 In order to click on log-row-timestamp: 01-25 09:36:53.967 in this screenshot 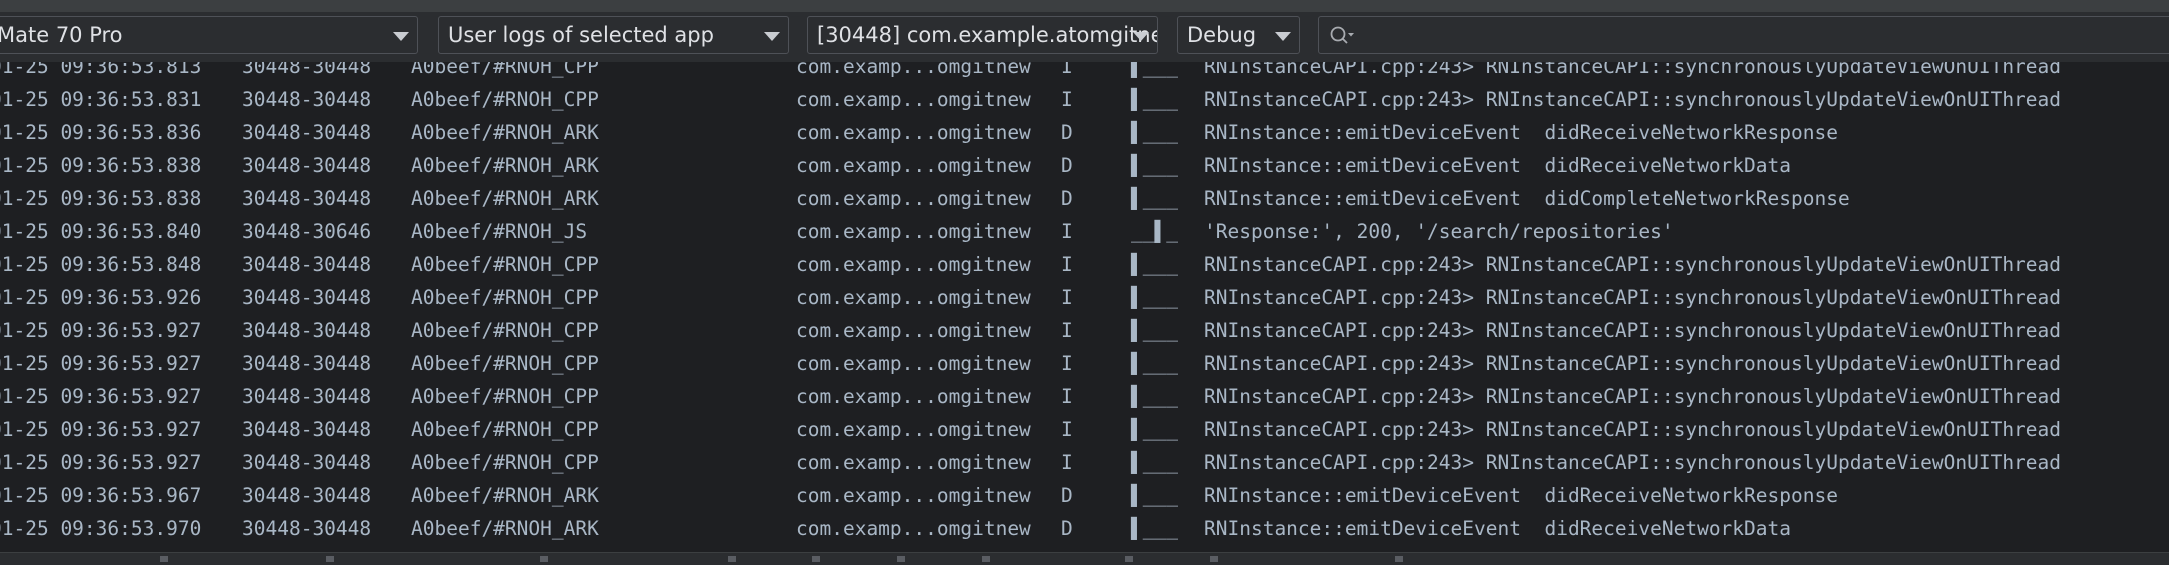, I will do `click(101, 495)`.